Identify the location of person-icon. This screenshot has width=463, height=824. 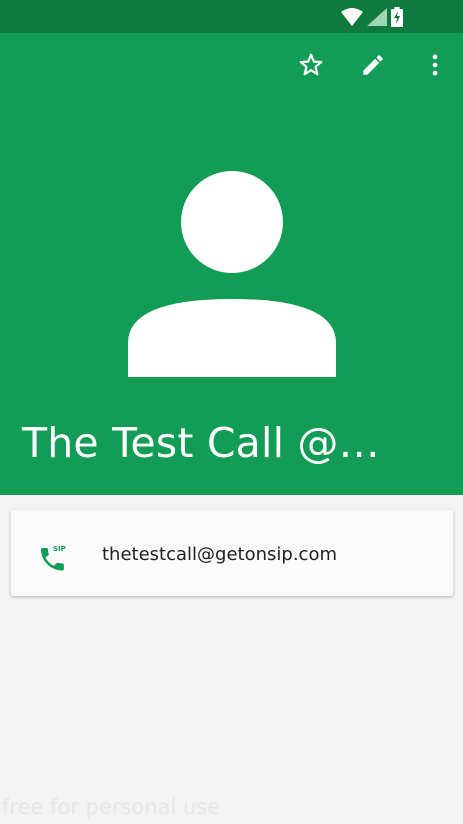
(232, 276).